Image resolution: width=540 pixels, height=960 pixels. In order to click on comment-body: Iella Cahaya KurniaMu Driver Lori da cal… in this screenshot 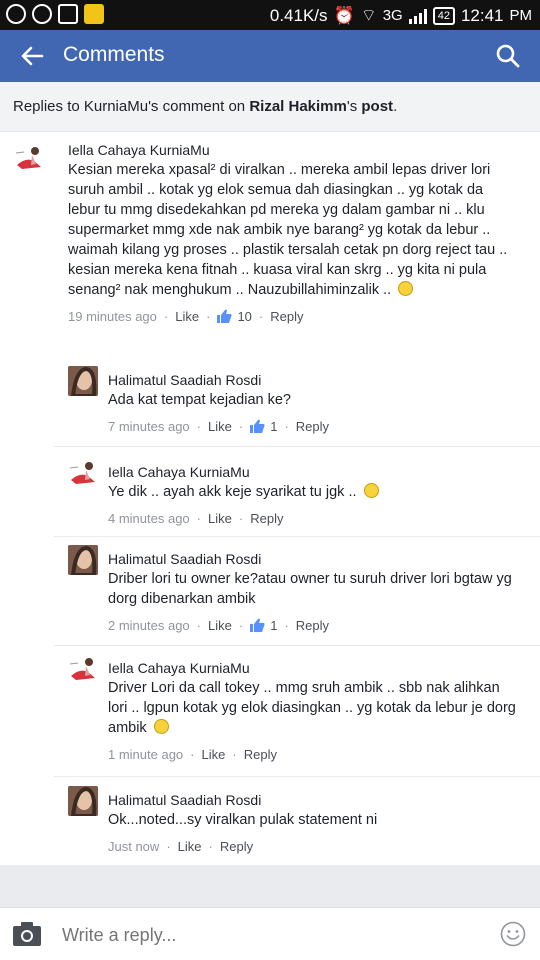, I will do `click(313, 711)`.